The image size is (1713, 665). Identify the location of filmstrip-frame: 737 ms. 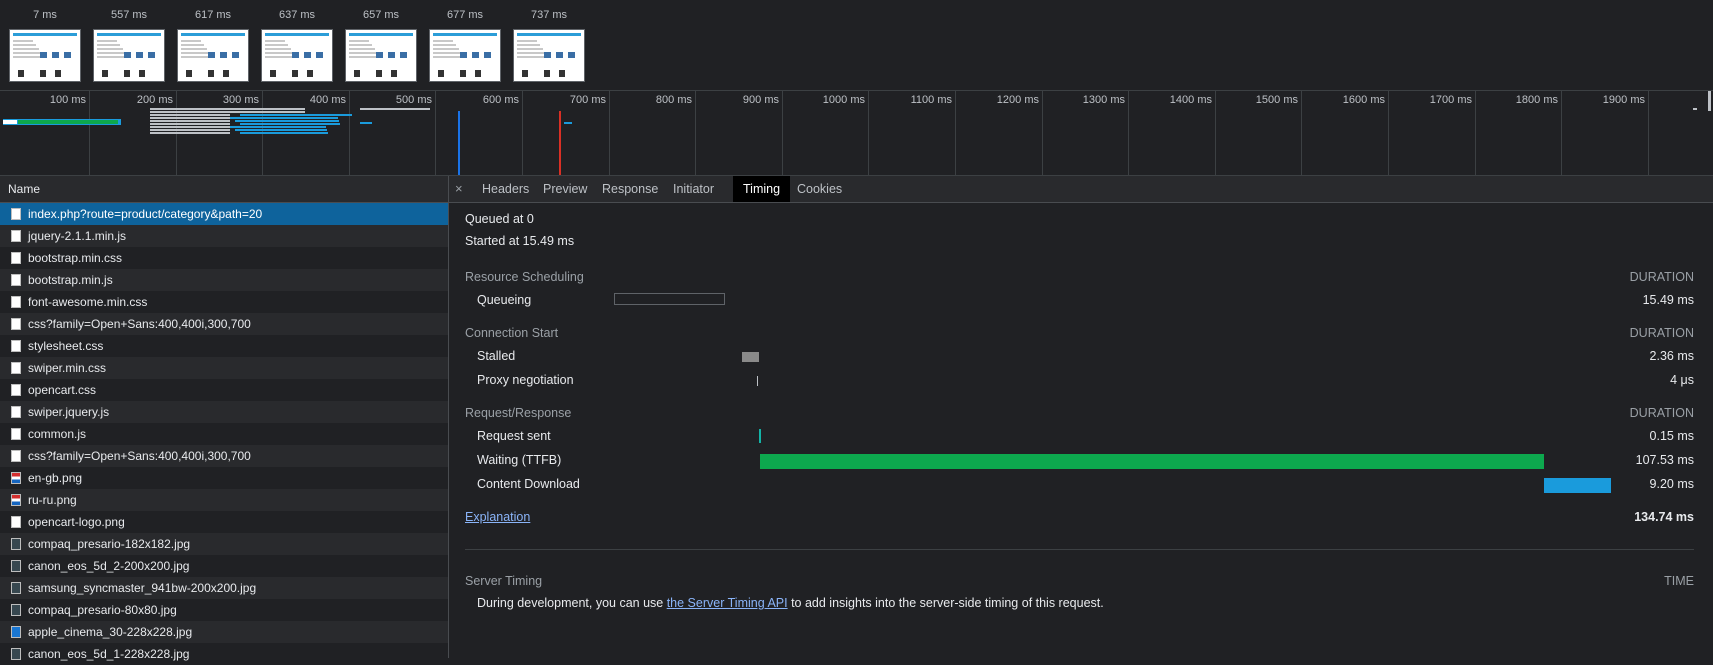
(549, 45).